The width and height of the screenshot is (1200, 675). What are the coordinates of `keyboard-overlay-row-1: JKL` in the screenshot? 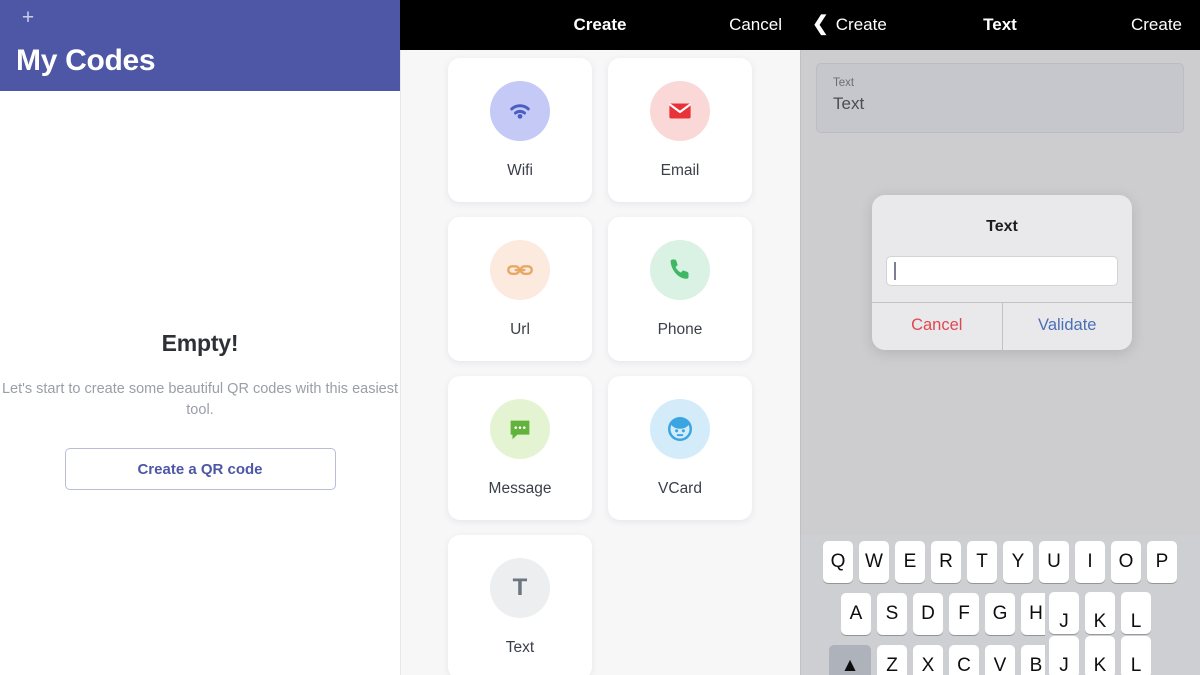 It's located at (1122, 613).